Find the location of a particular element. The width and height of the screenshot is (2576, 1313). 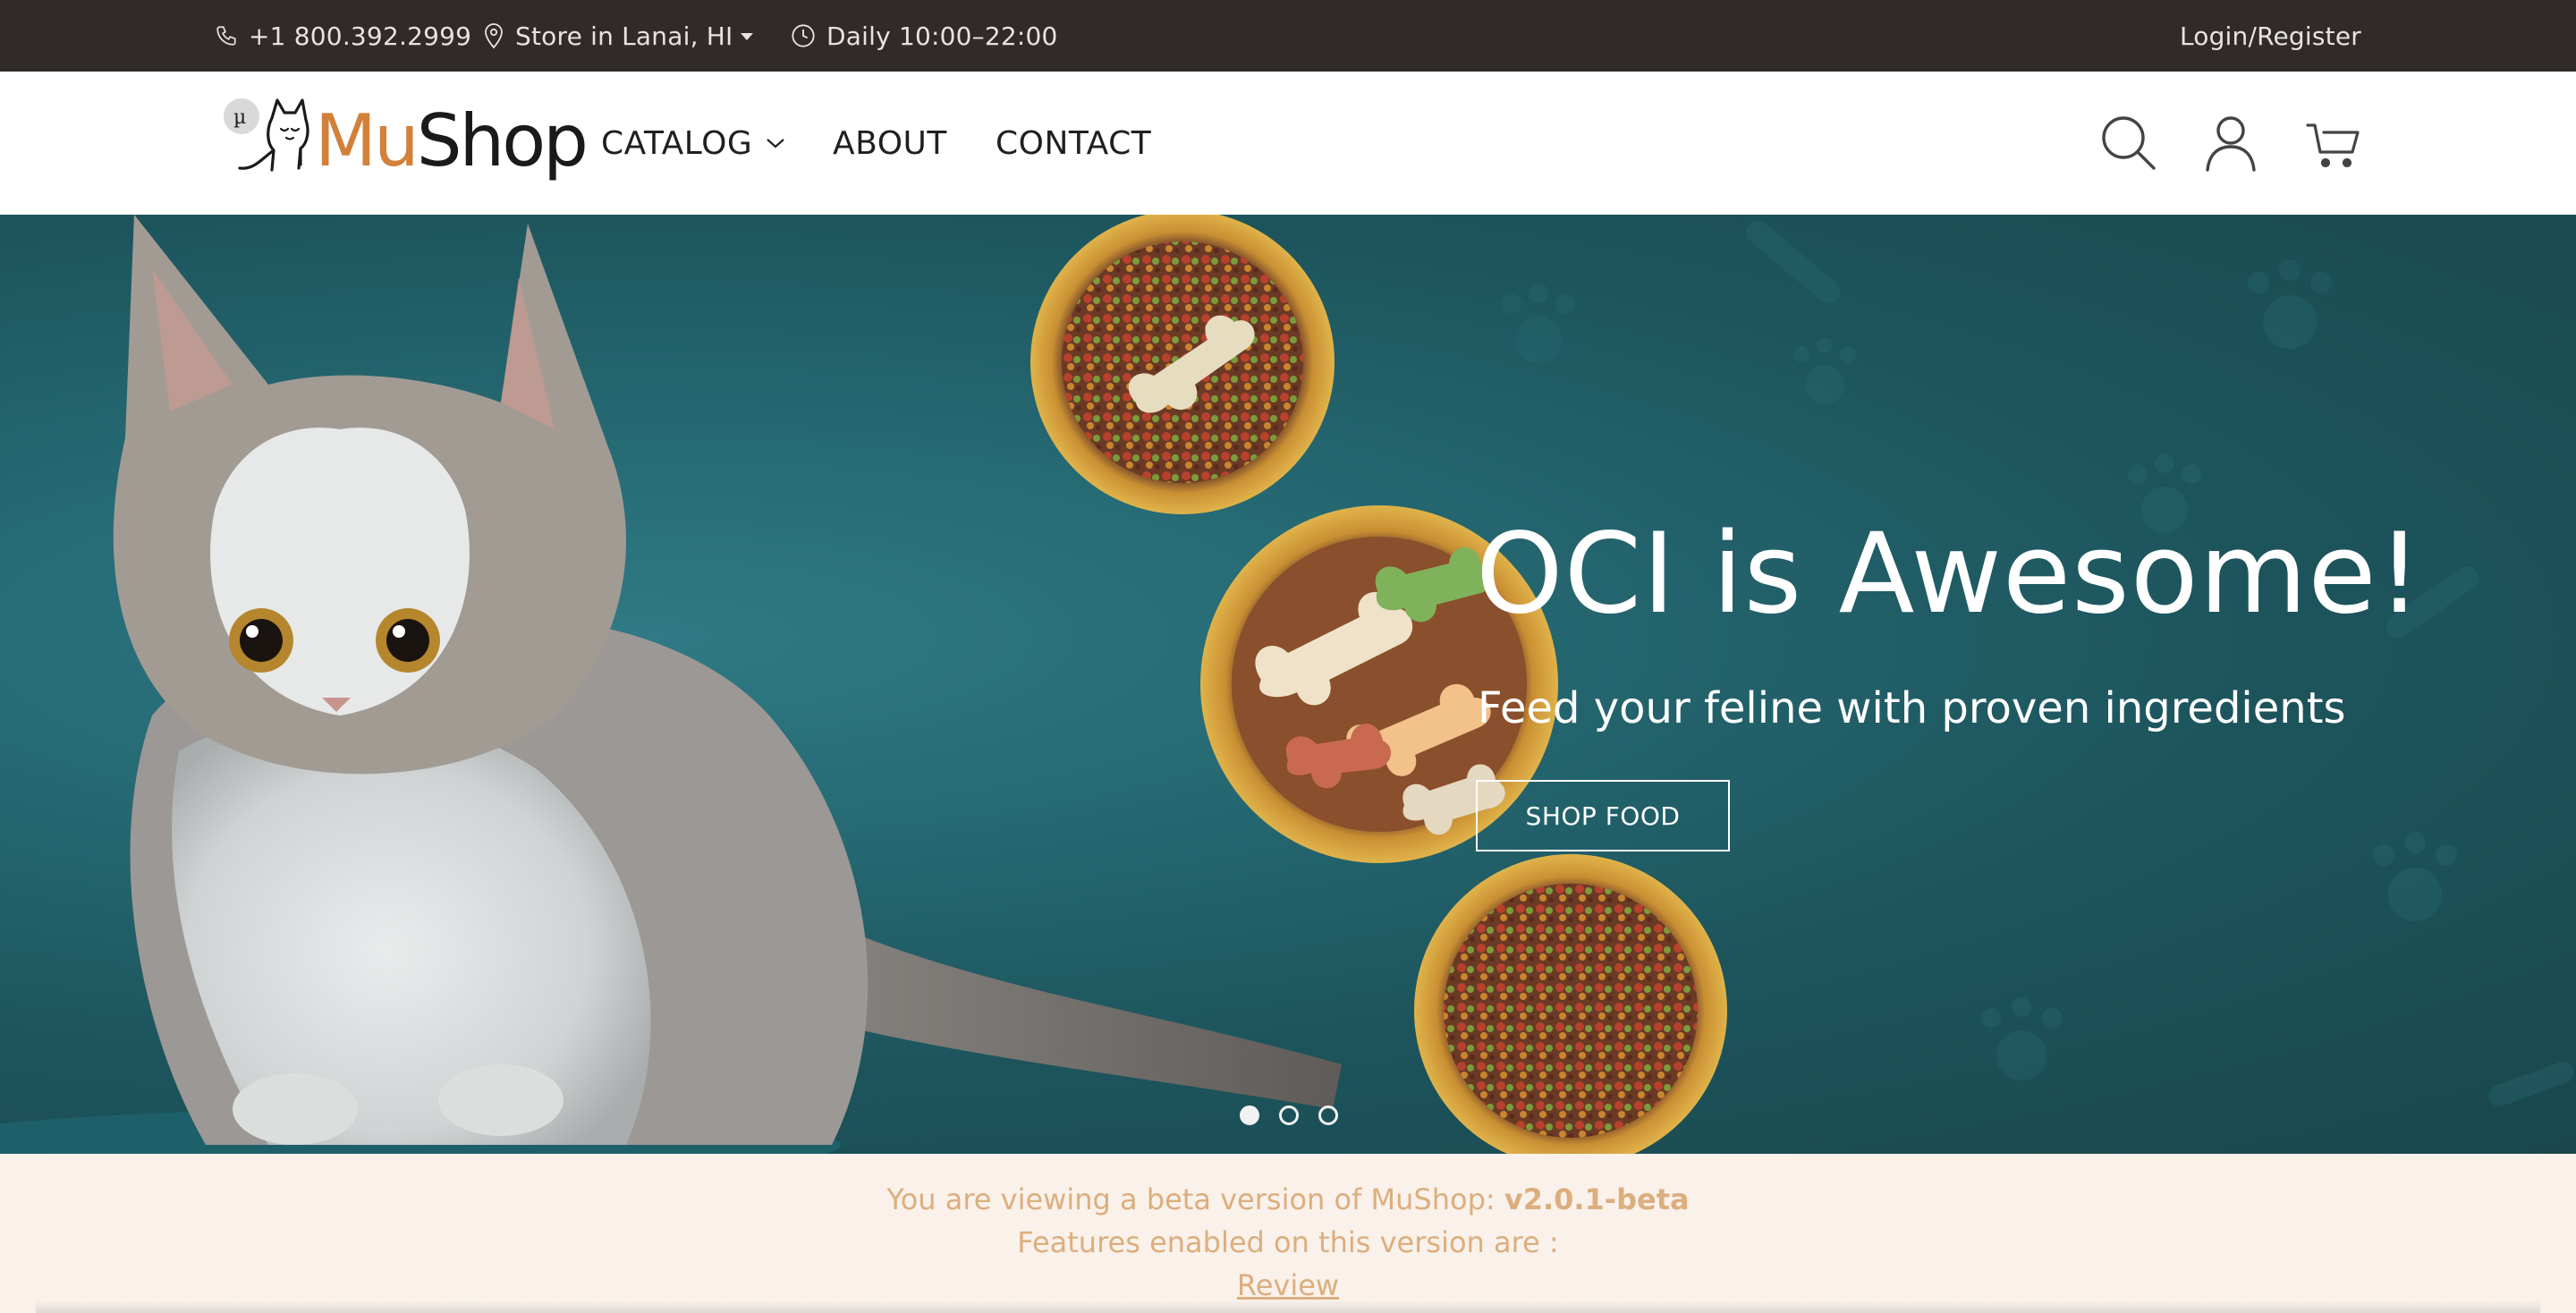

main-header: µ MuShop CATALOG ABOUT CONTACT is located at coordinates (1288, 143).